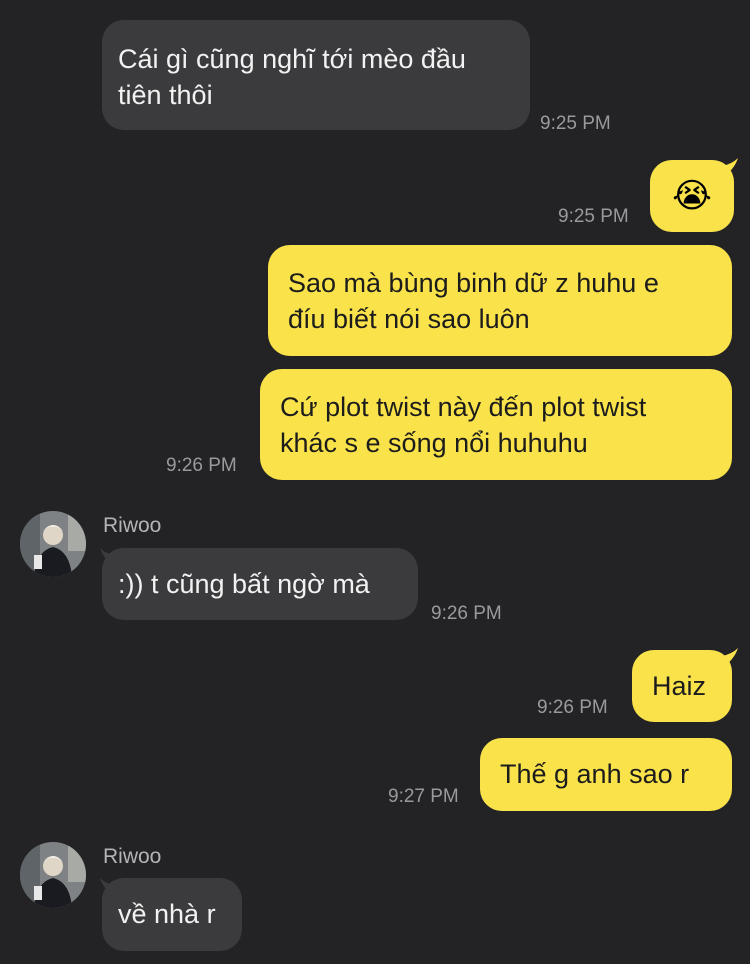  Describe the element at coordinates (423, 796) in the screenshot. I see `message-timestamp: 9:27 PM` at that location.